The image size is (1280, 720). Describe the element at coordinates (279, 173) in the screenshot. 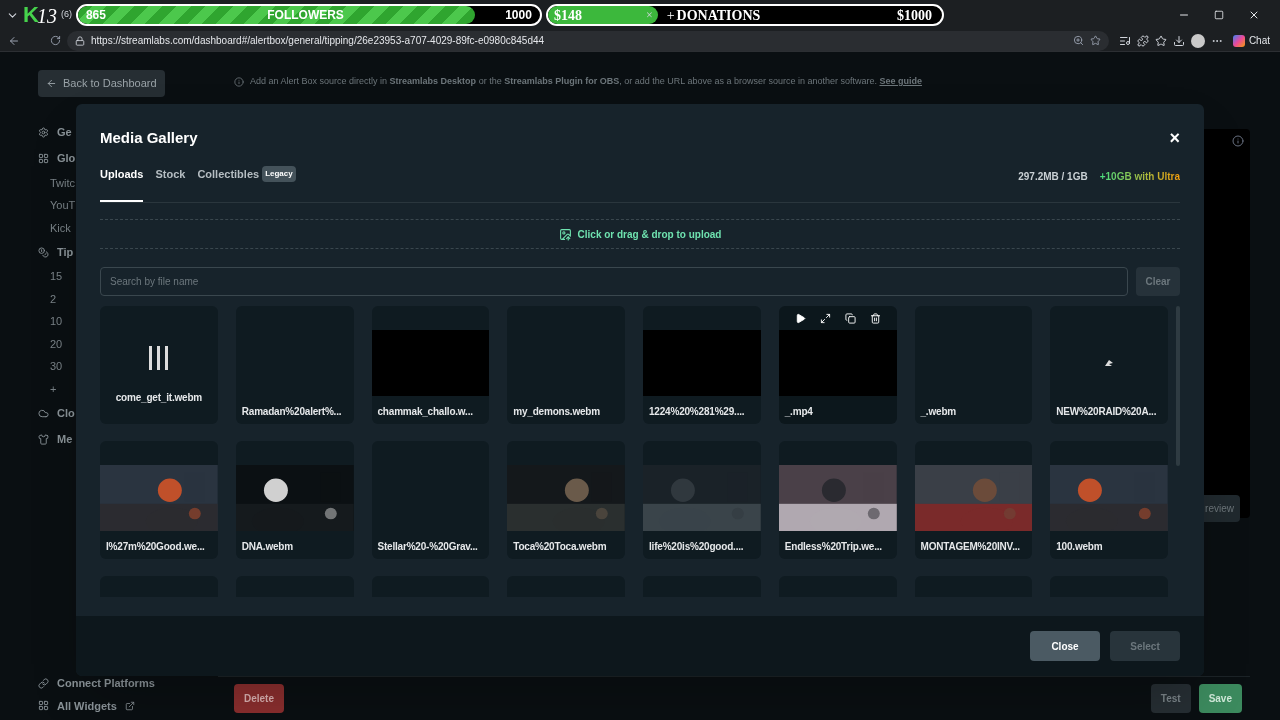

I see `legacy-badge: Legacy` at that location.